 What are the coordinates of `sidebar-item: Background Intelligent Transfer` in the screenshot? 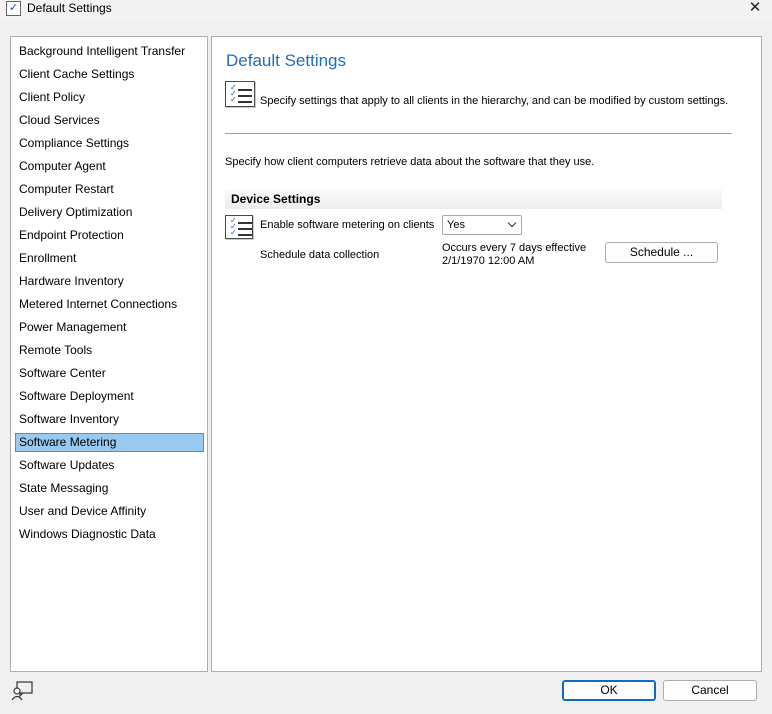 It's located at (109, 51).